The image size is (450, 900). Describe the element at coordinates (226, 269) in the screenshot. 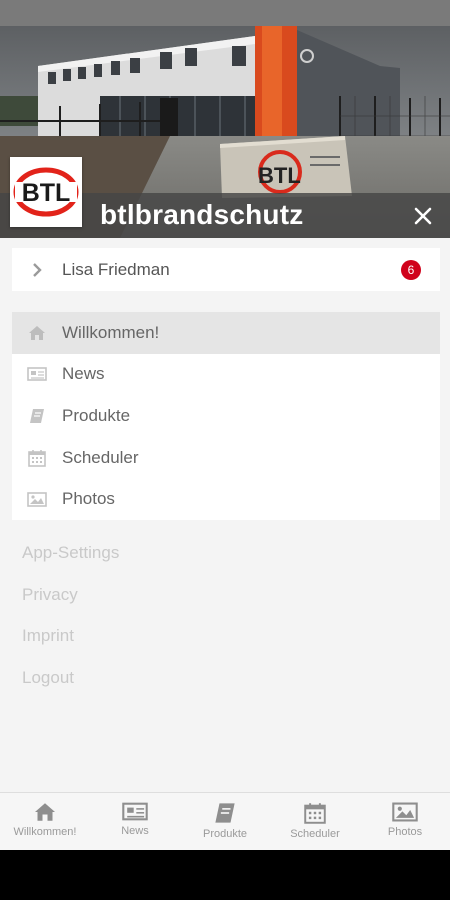

I see `user-profile-row: Lisa Friedman 6` at that location.